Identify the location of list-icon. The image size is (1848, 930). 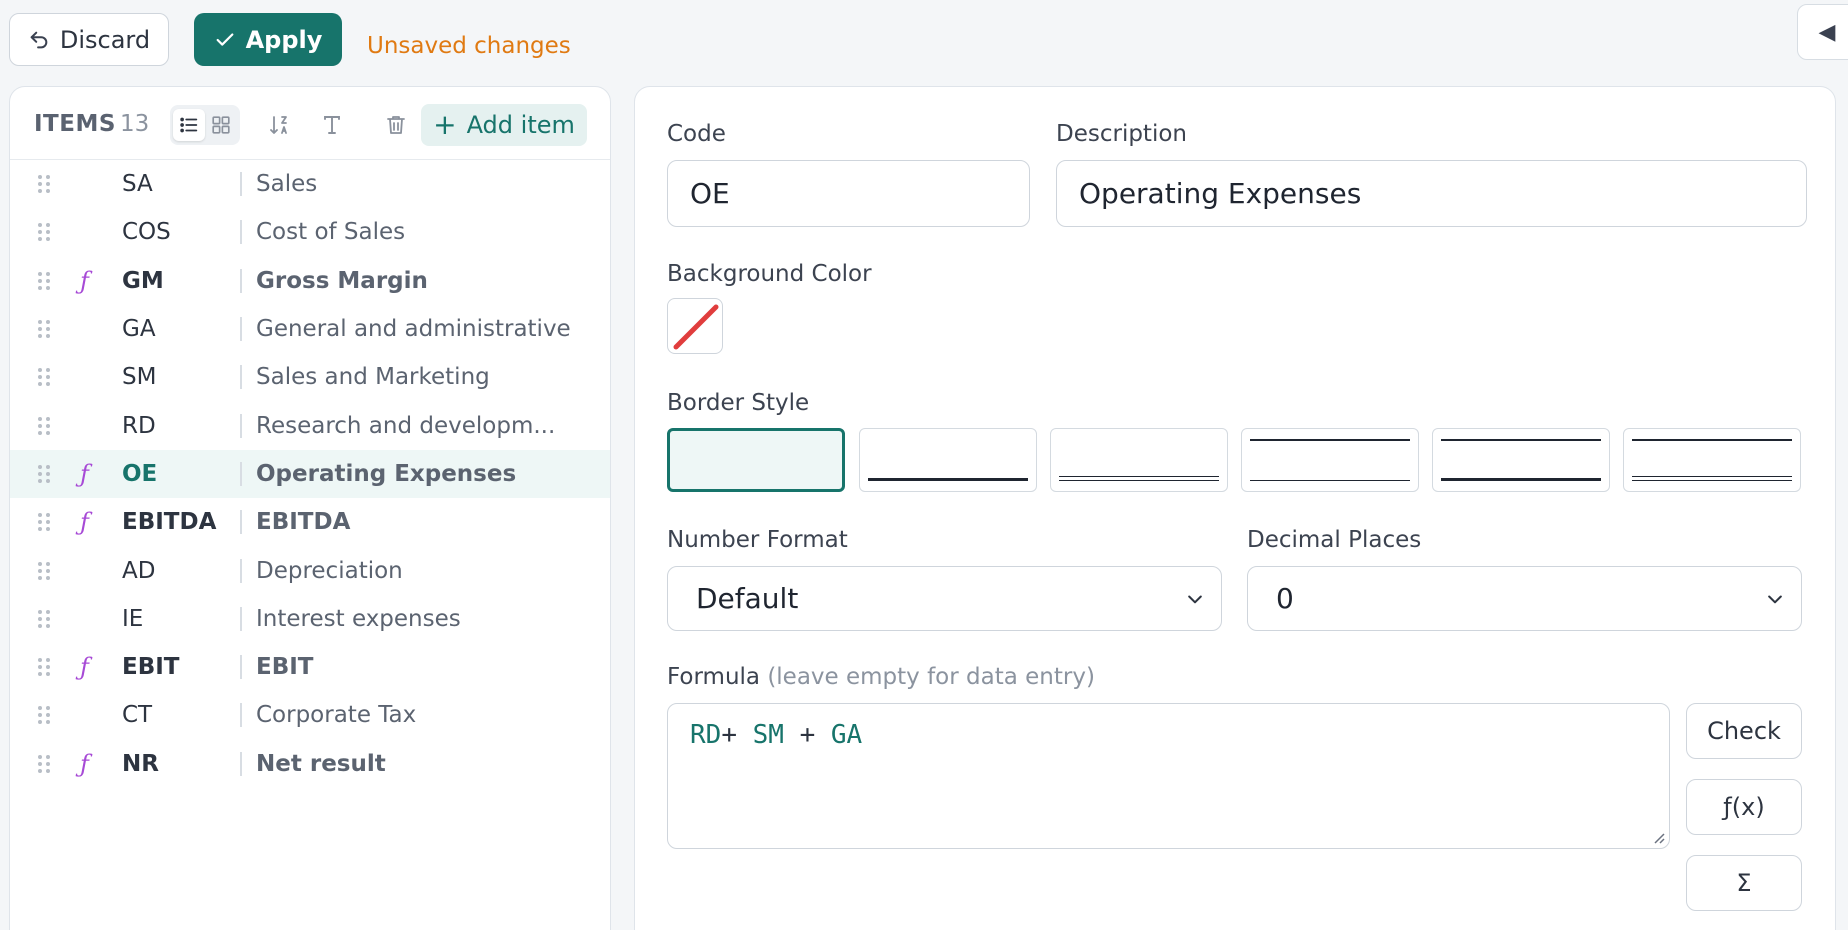
(189, 125).